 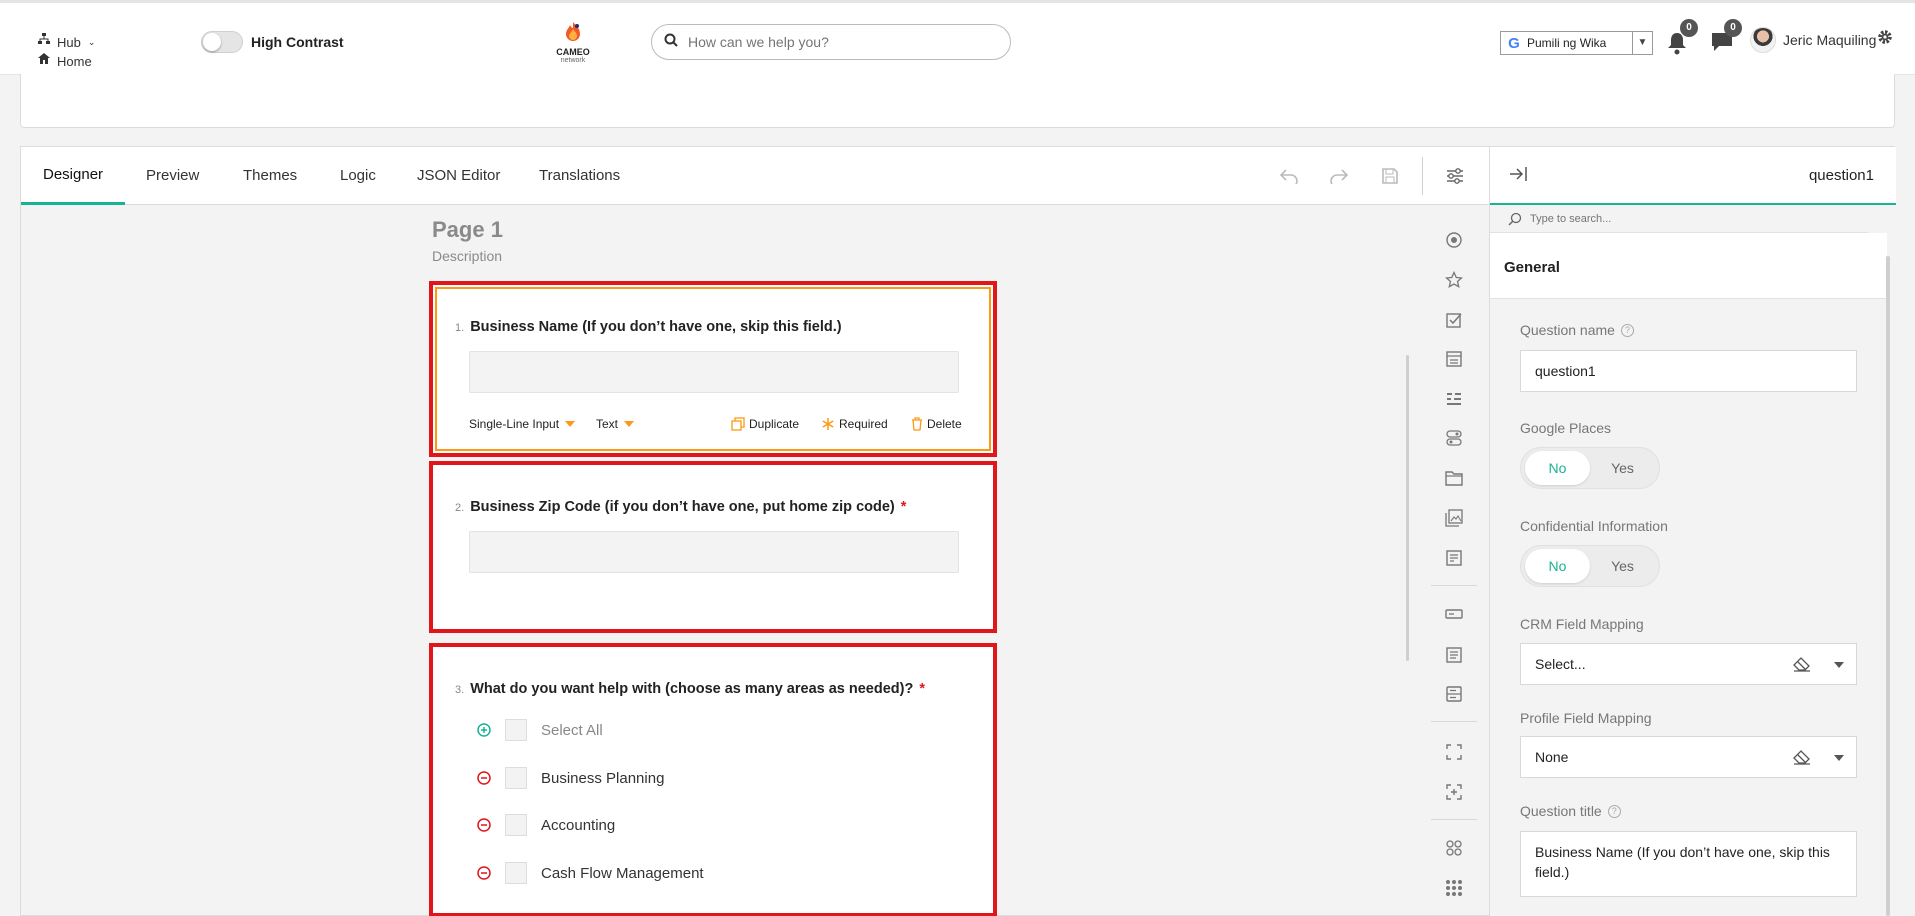 What do you see at coordinates (602, 778) in the screenshot?
I see `choice-label: Business Planning` at bounding box center [602, 778].